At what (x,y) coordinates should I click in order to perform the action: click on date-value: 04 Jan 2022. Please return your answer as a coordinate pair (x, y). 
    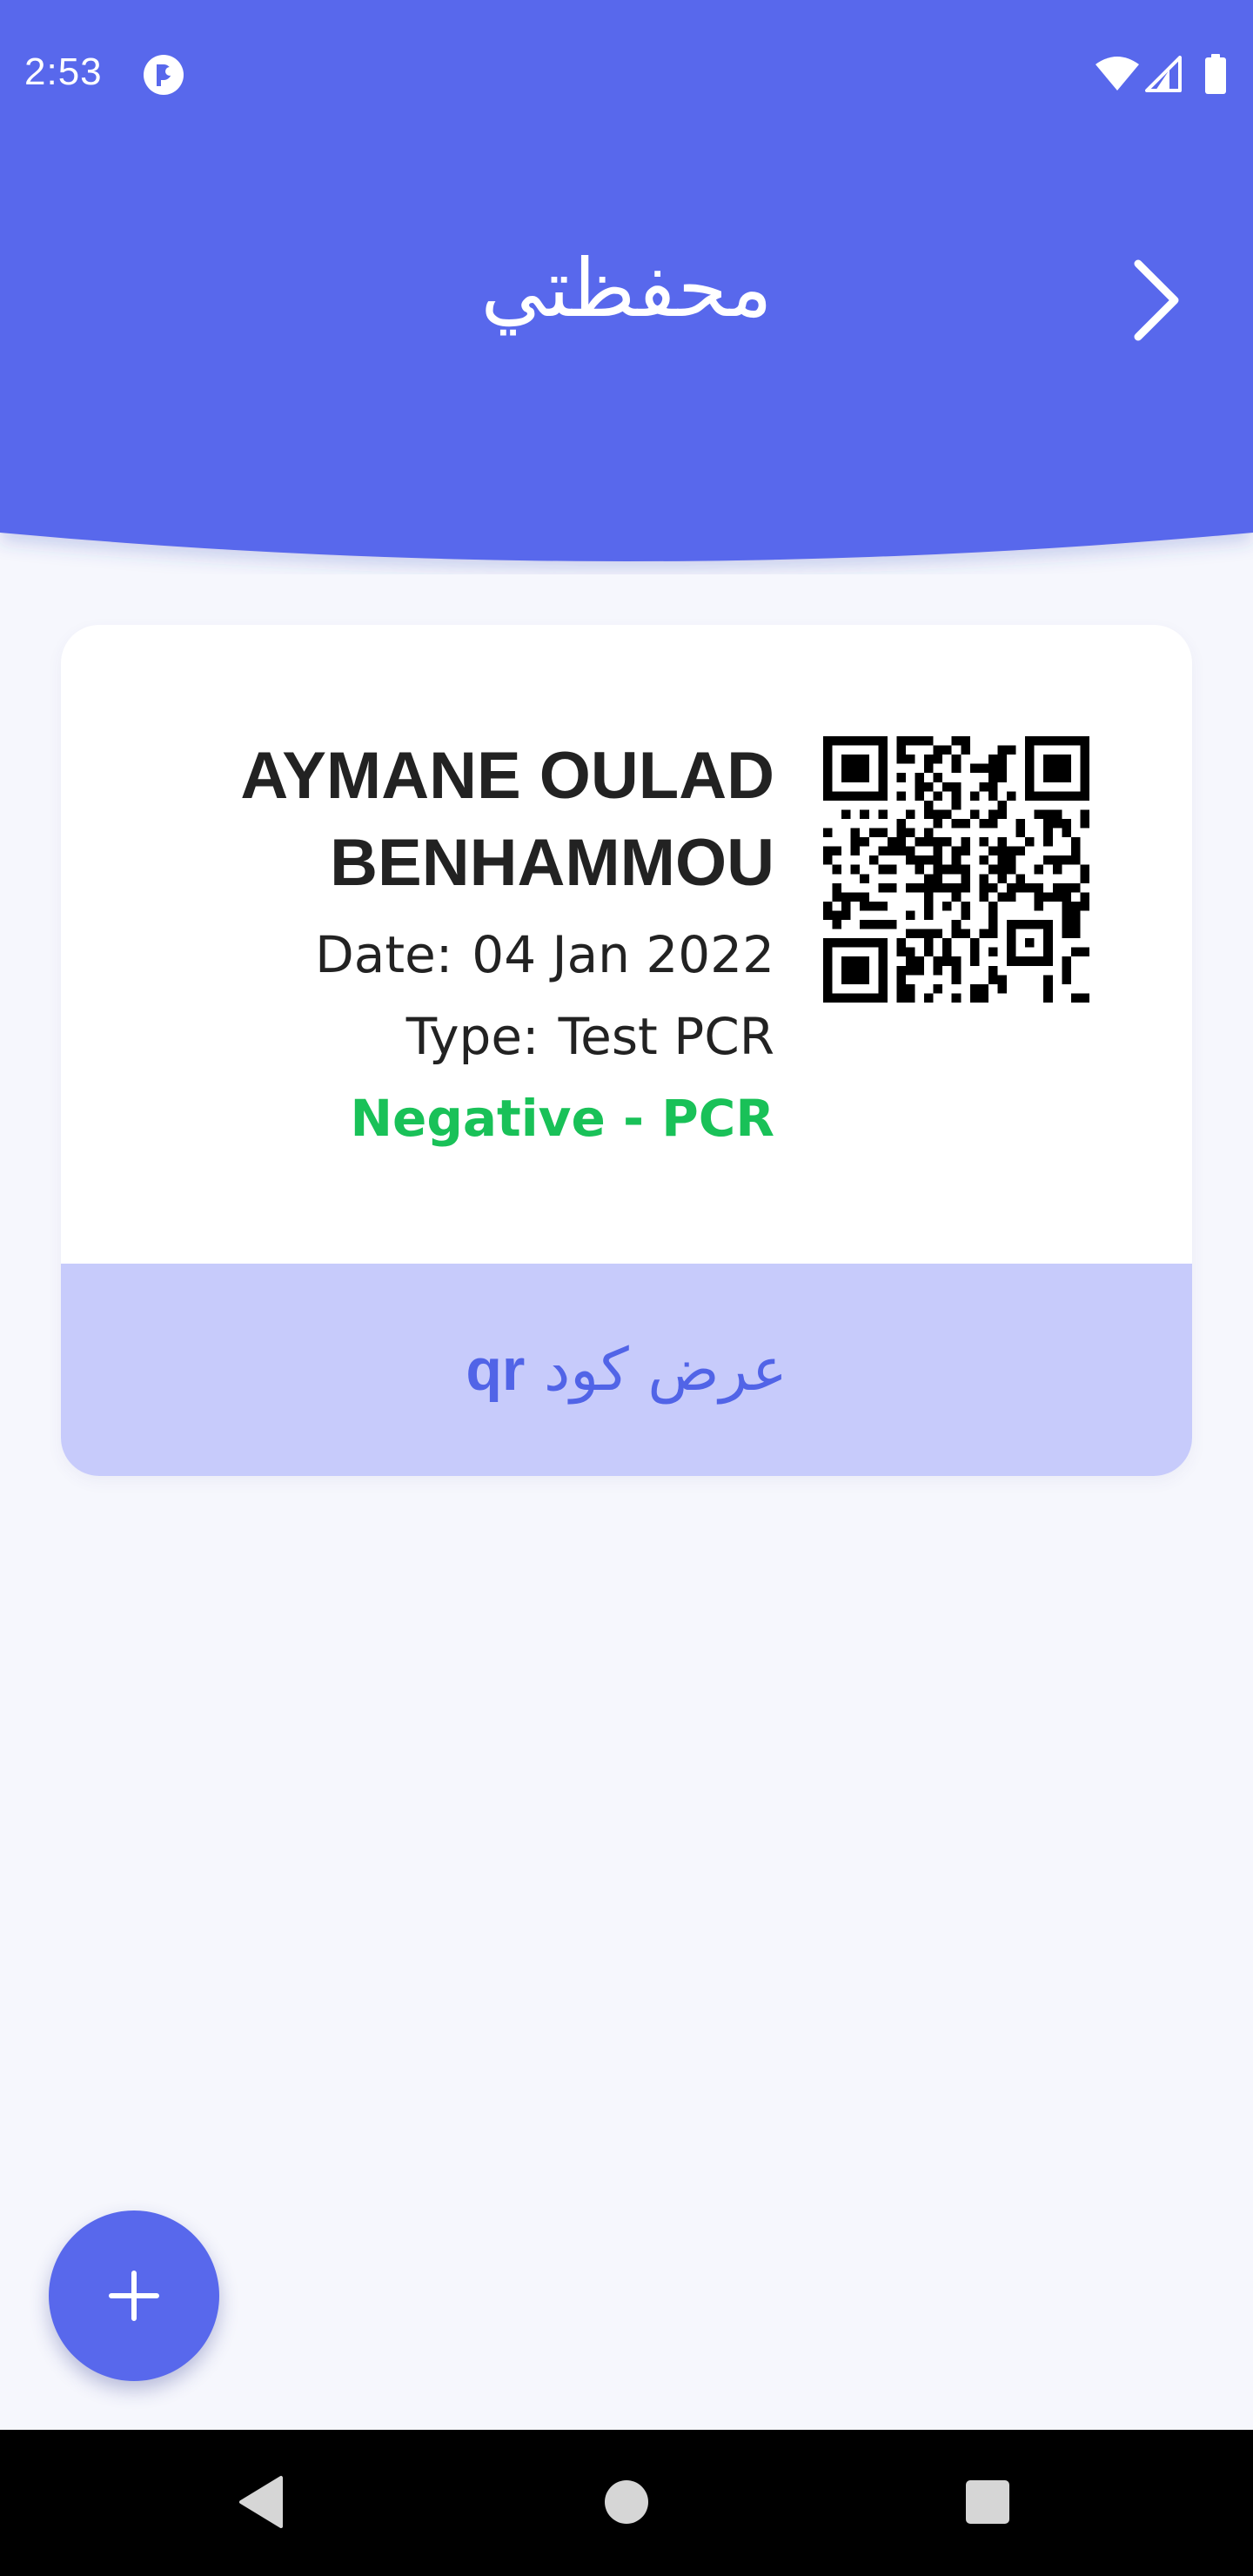
    Looking at the image, I should click on (623, 955).